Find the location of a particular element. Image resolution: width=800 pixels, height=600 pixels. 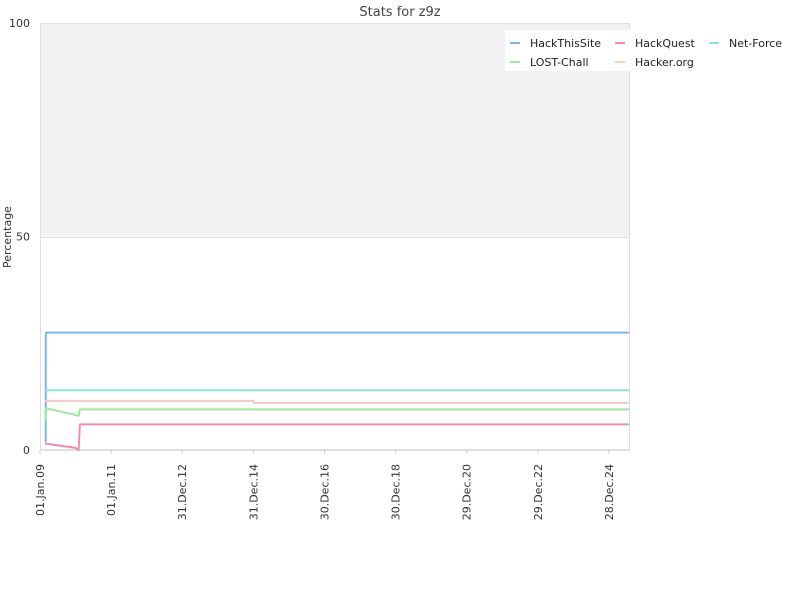

legend-label: HackThisSite is located at coordinates (565, 43).